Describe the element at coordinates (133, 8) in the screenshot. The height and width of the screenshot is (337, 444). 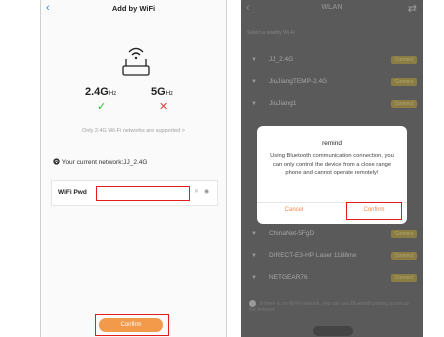
I see `page-title: Add by WiFi` at that location.